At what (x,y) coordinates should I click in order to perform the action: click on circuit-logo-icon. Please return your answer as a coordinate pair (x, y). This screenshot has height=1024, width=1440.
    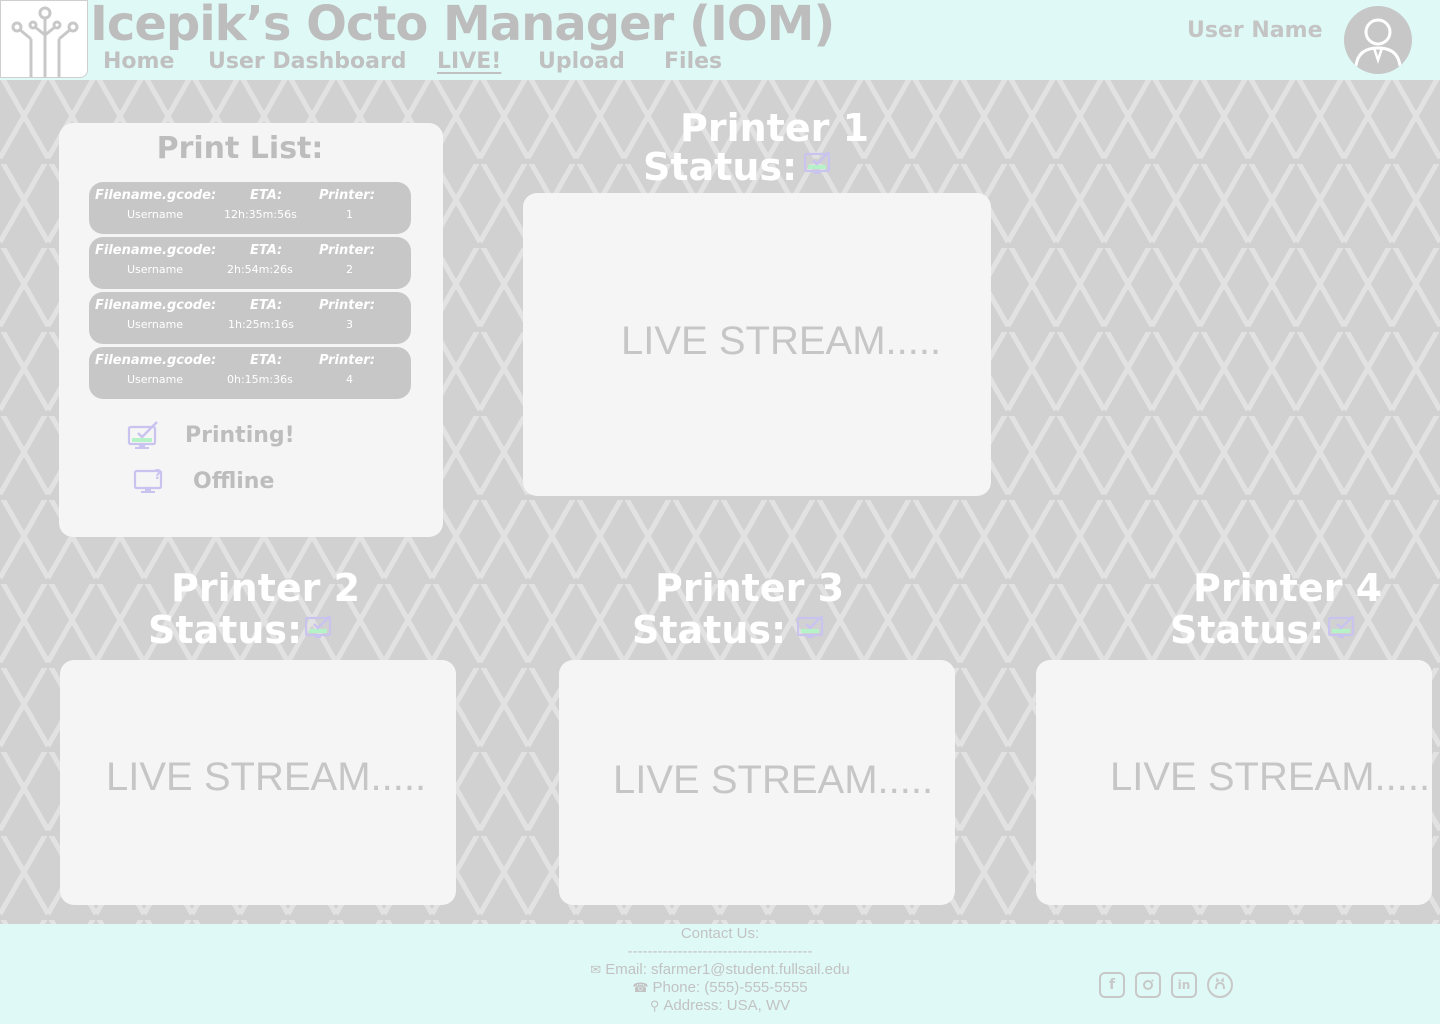
    Looking at the image, I should click on (45, 41).